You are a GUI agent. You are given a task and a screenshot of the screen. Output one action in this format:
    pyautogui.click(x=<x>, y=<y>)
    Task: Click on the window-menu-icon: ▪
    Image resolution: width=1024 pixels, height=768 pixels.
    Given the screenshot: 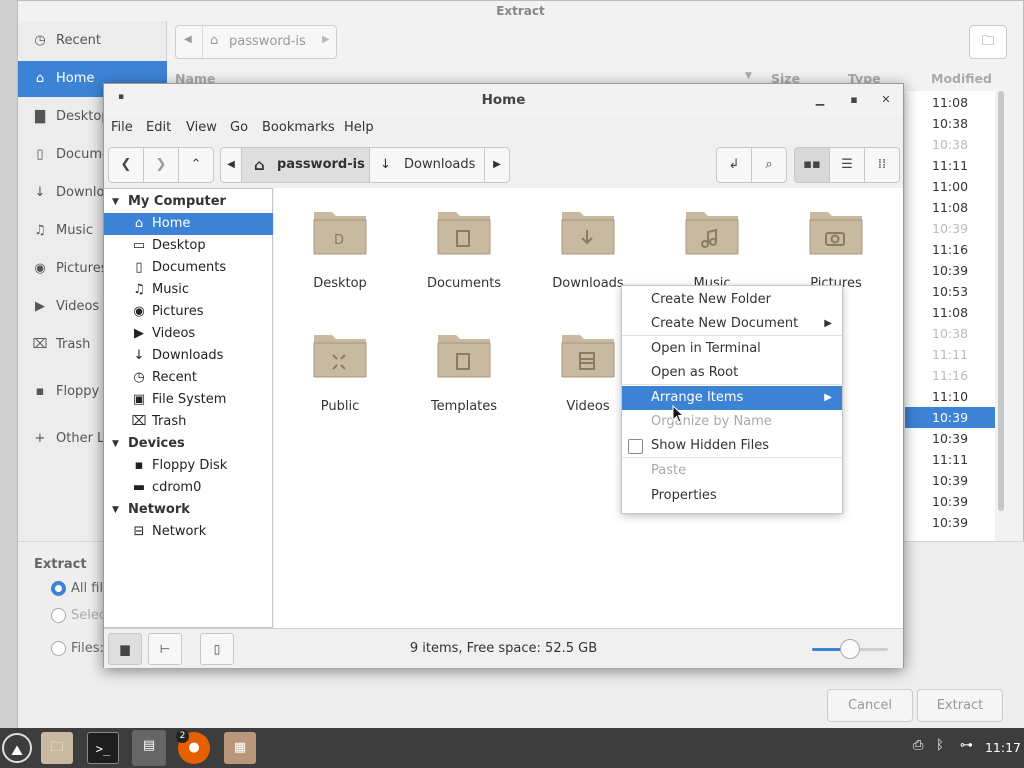 What is the action you would take?
    pyautogui.click(x=121, y=97)
    